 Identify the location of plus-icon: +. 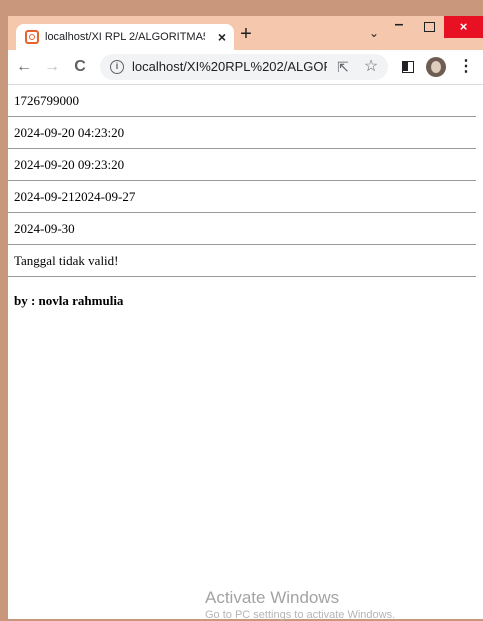
(246, 34).